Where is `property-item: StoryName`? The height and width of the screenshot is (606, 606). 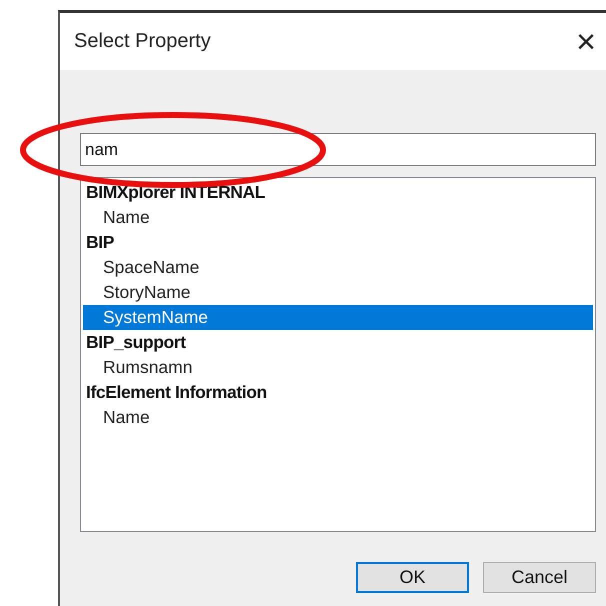
property-item: StoryName is located at coordinates (338, 292).